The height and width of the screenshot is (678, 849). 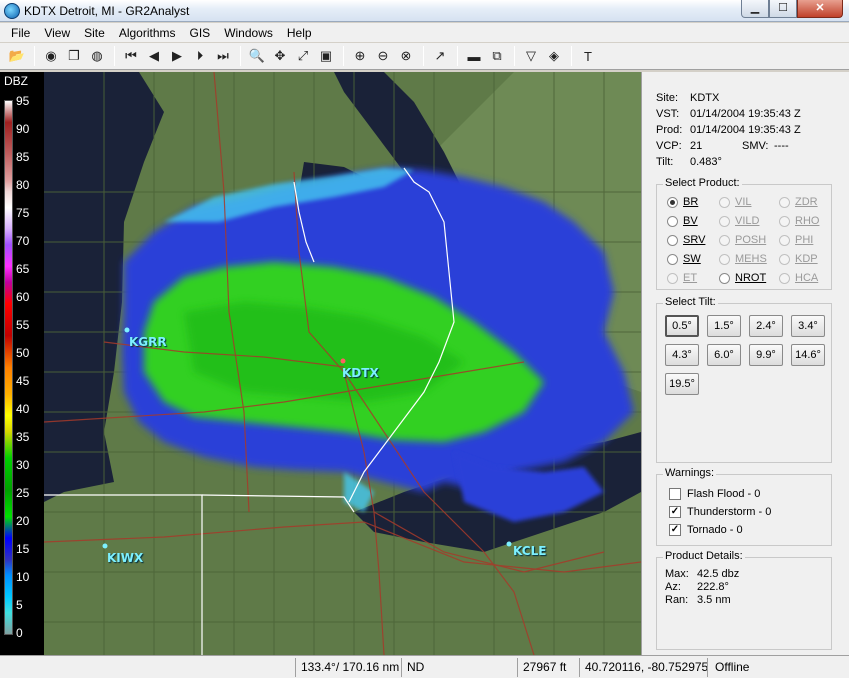 I want to click on title-bar: KDTX Detroit, MI - GR2Analyst ▁ ☐ ✕, so click(x=424, y=11).